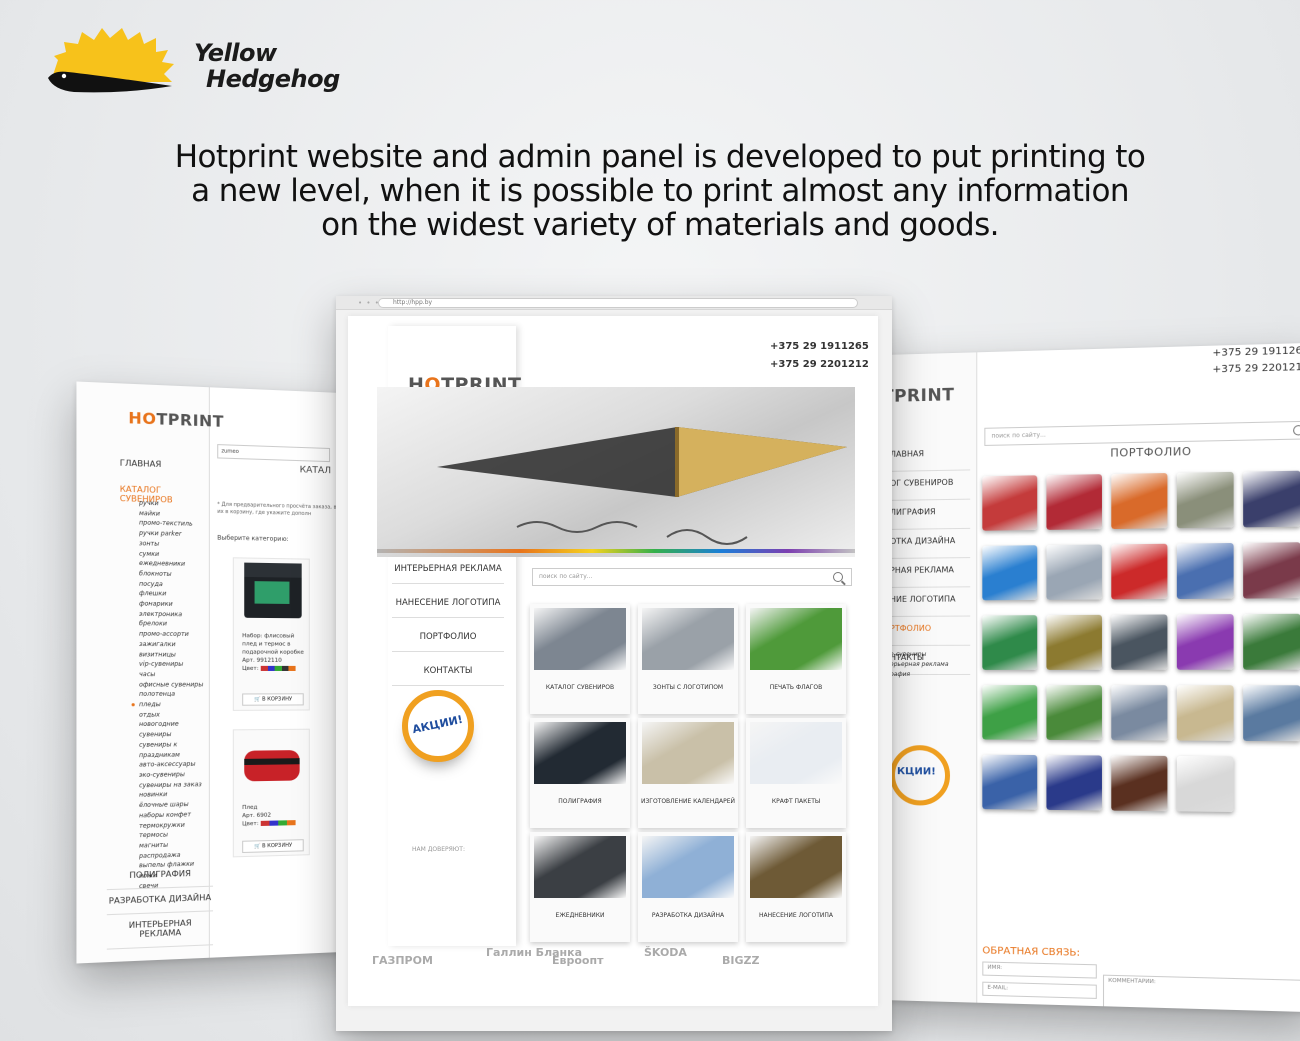  Describe the element at coordinates (174, 655) in the screenshot. I see `subcategory-item: визитницы` at that location.